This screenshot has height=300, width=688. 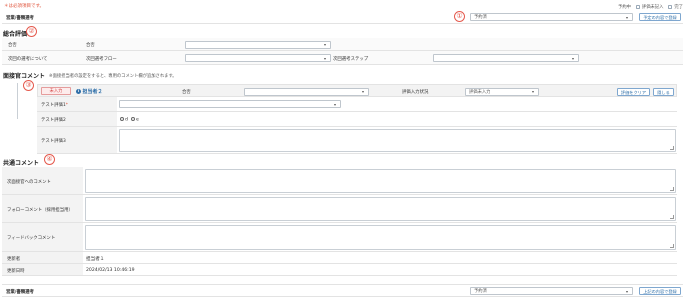 What do you see at coordinates (29, 182) in the screenshot?
I see `comment1-label: 次面接官へのコメント` at bounding box center [29, 182].